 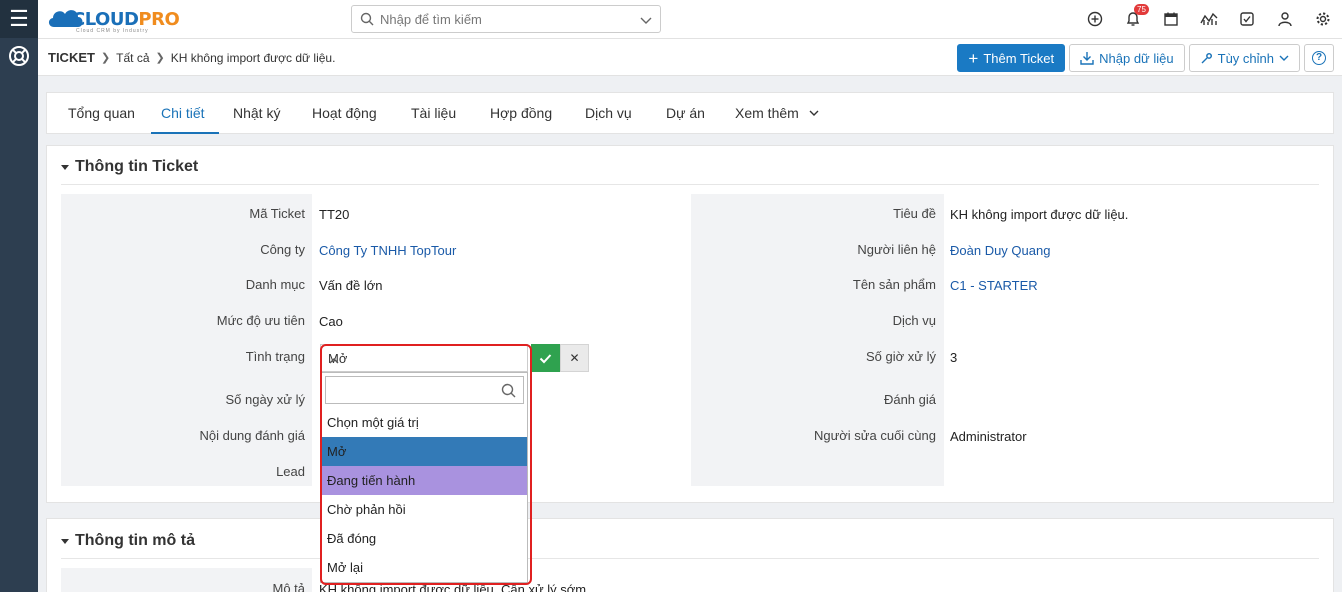 I want to click on tab-more: Xem thêm, so click(x=777, y=113).